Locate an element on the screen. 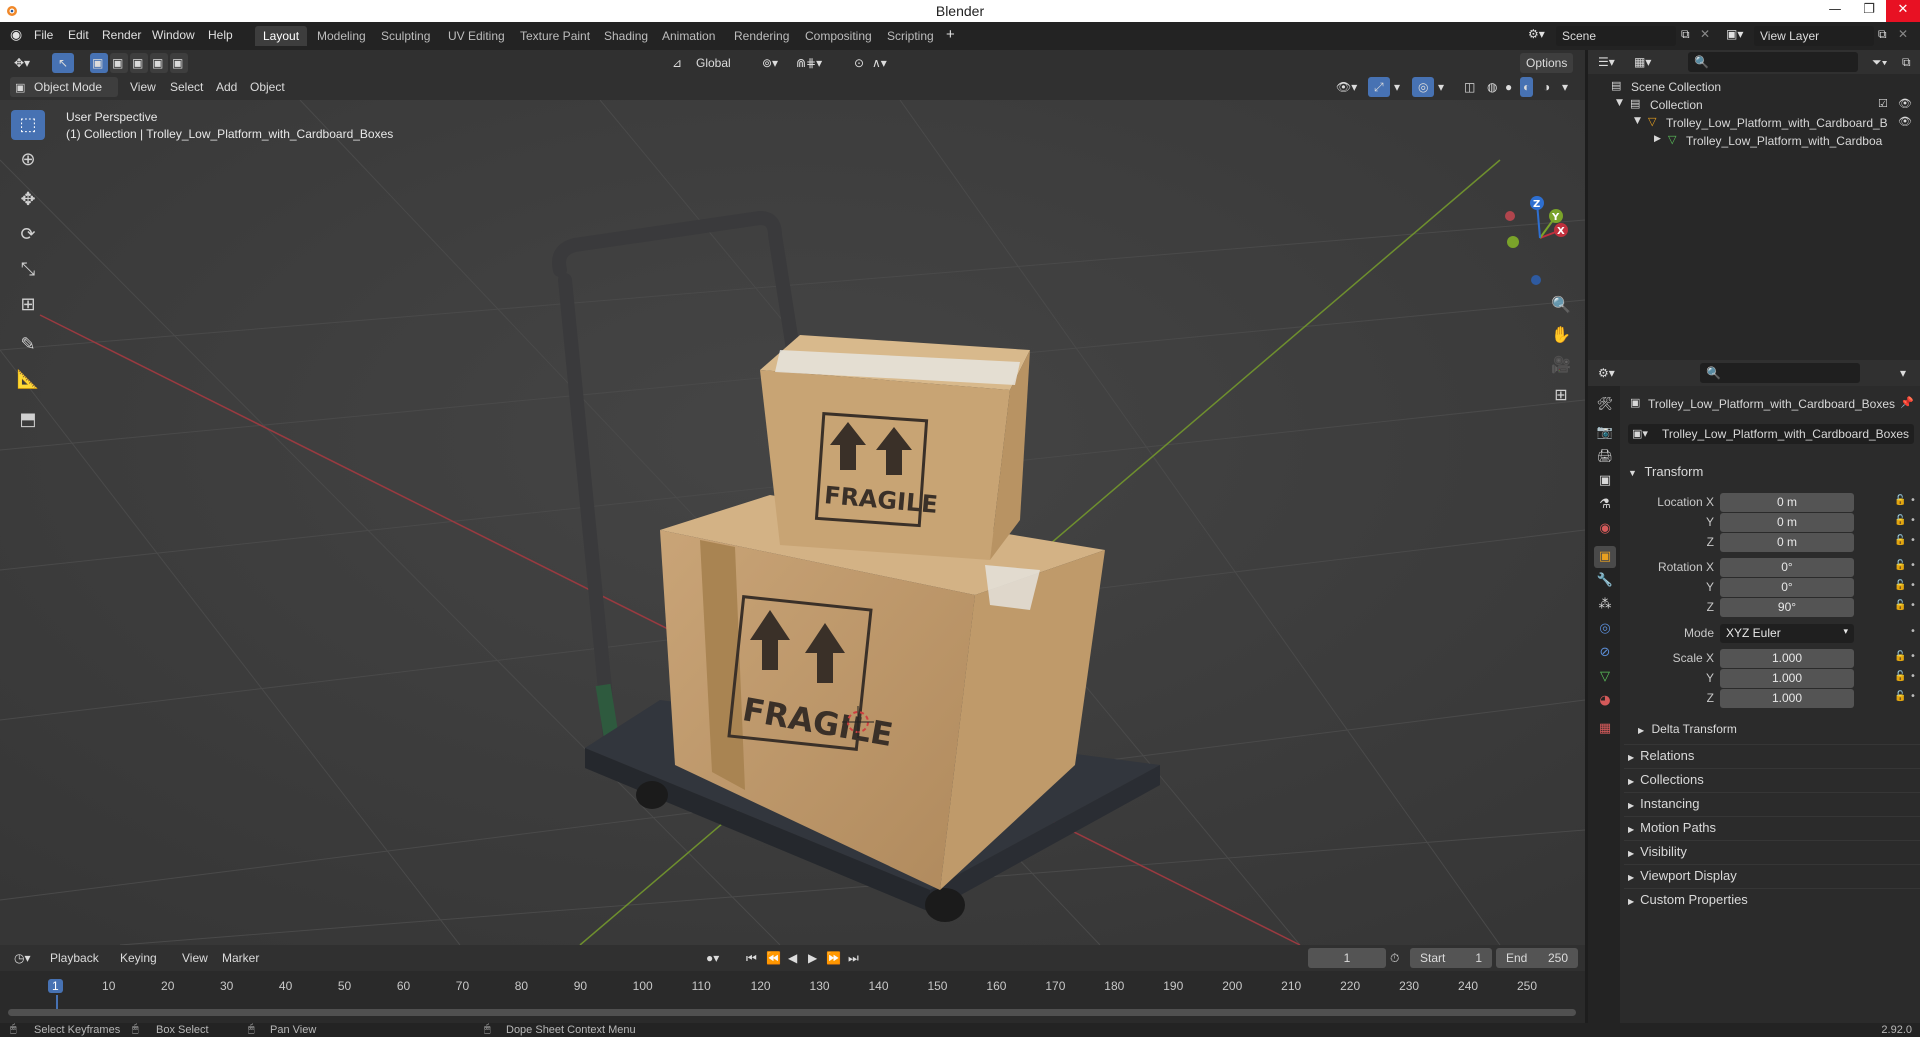  ortho-toggle-icon: ⊞ is located at coordinates (1561, 395).